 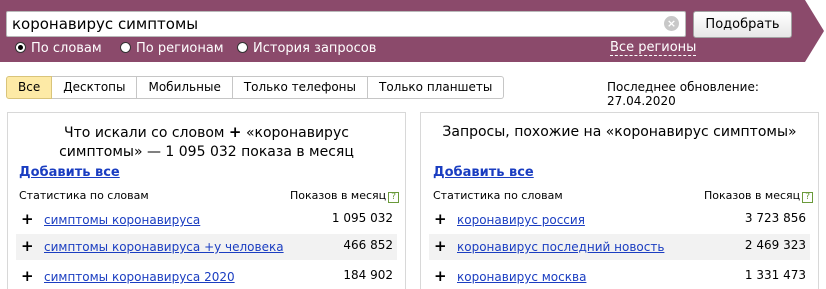 What do you see at coordinates (144, 133) in the screenshot?
I see `title-text: Что искали со словом` at bounding box center [144, 133].